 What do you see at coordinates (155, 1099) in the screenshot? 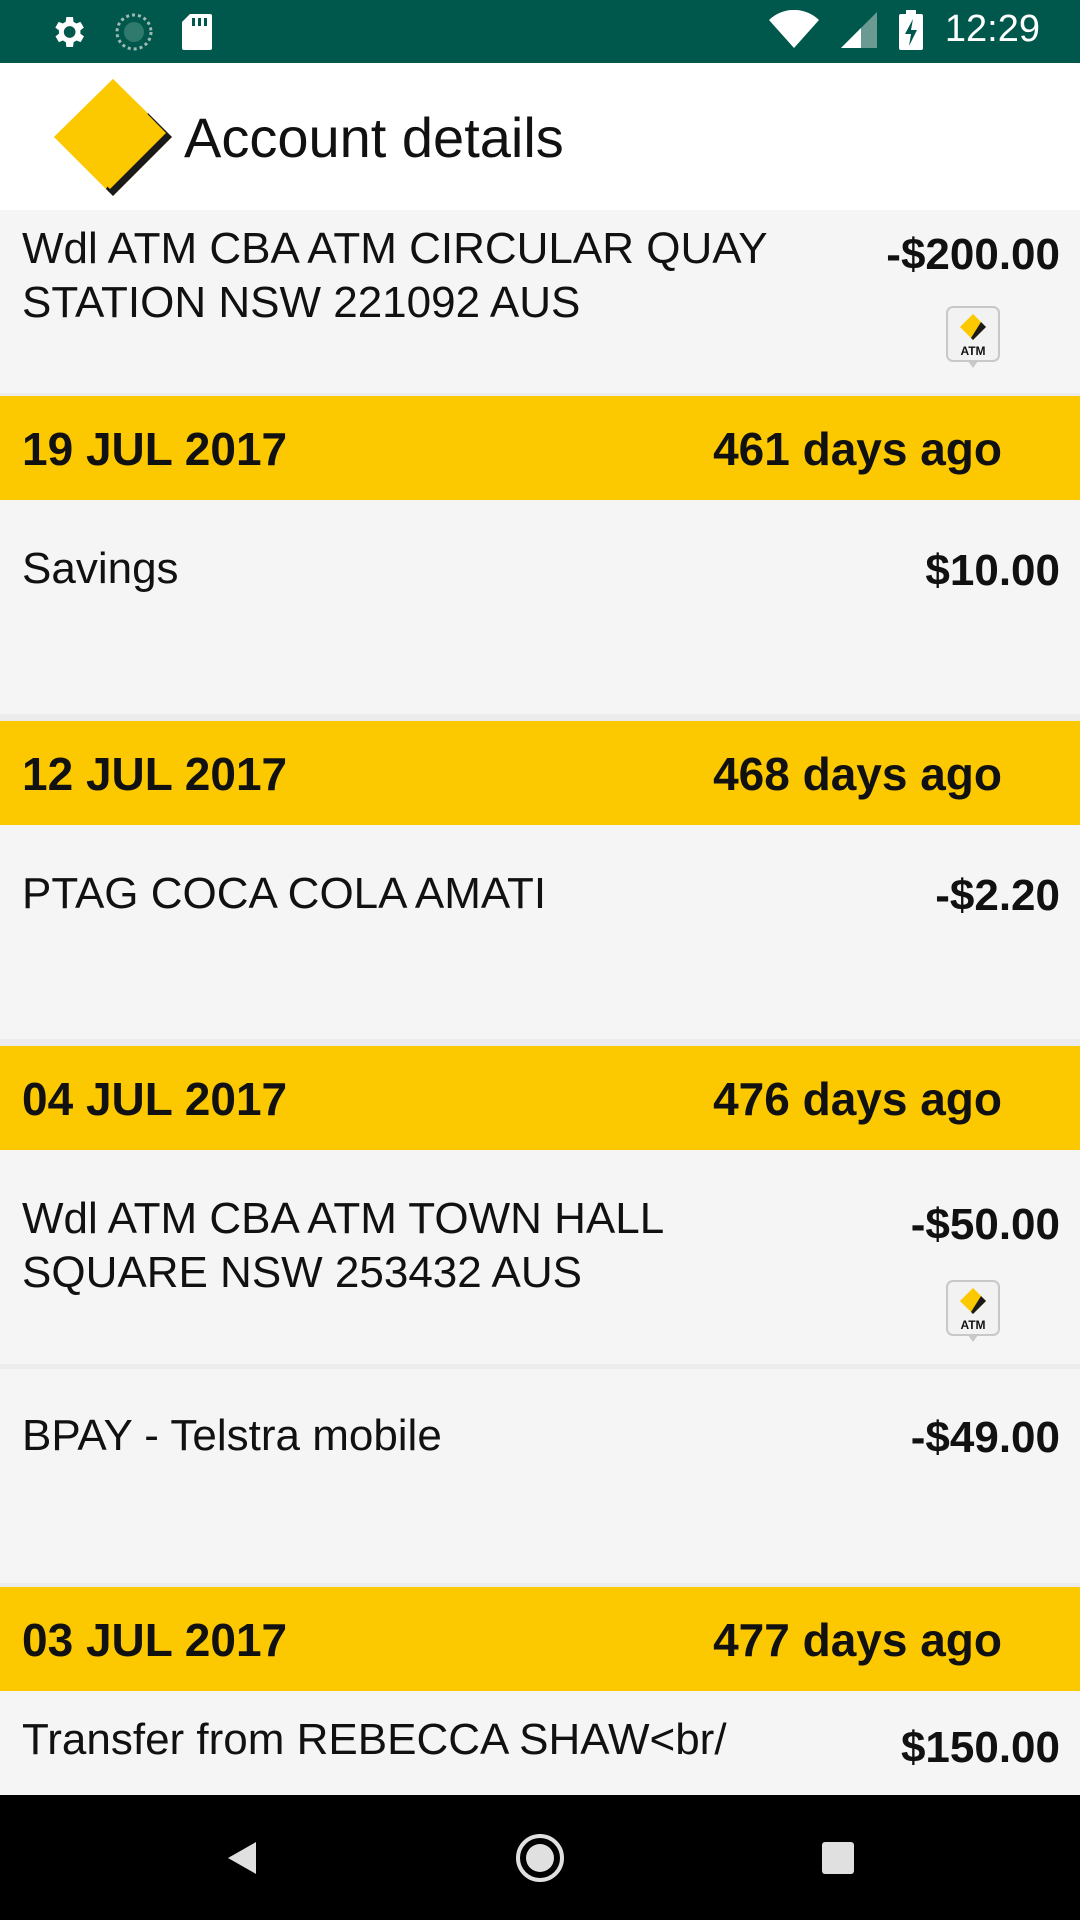
I see `header-date: 04 JUL 2017` at bounding box center [155, 1099].